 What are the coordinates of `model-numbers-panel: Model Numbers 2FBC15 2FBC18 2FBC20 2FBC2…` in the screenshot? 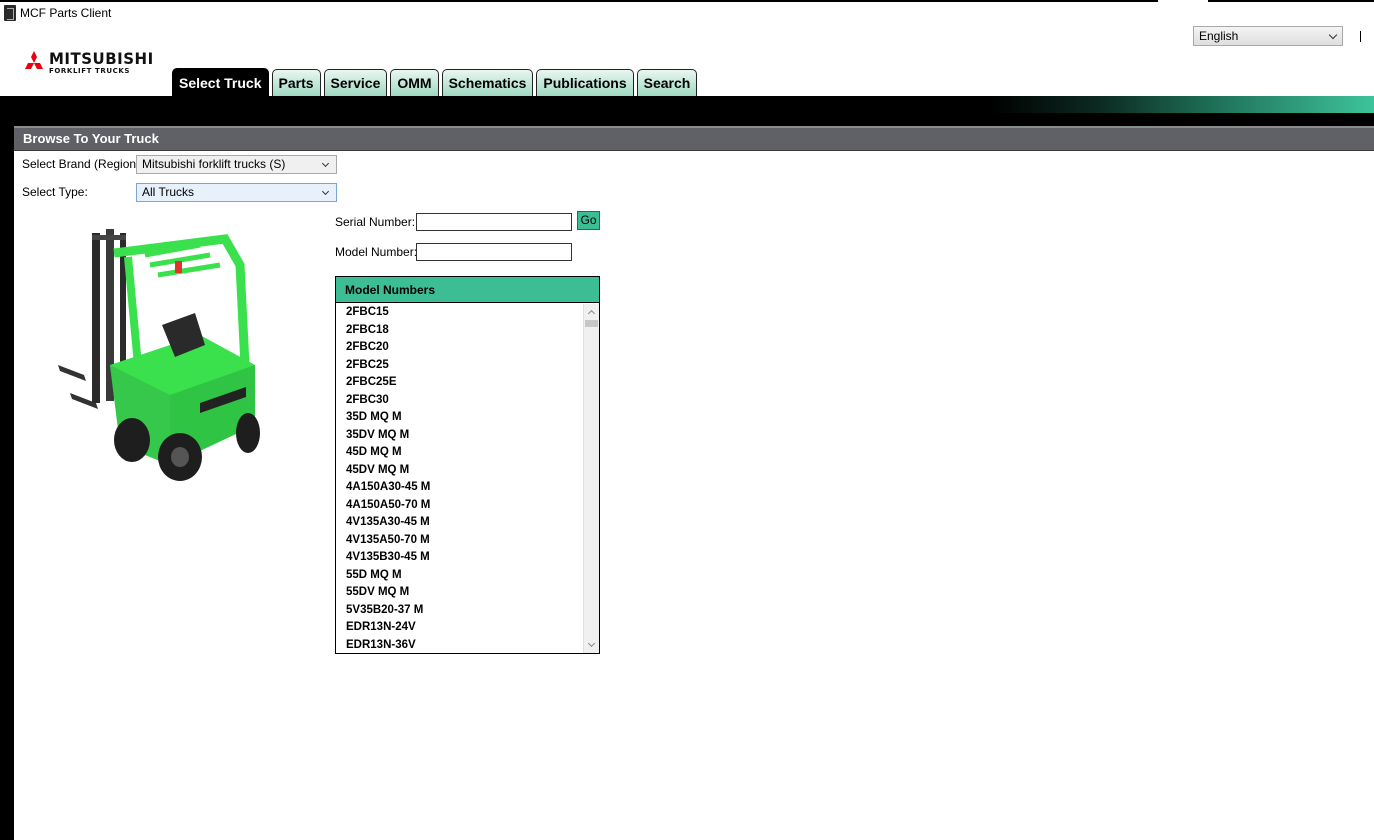 It's located at (467, 465).